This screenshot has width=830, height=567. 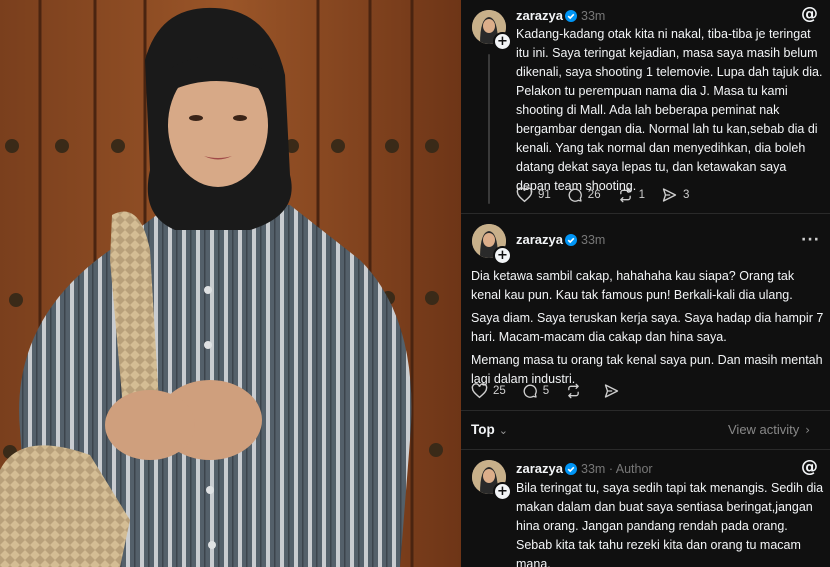 I want to click on view-activity-link: View activity ›, so click(x=769, y=429).